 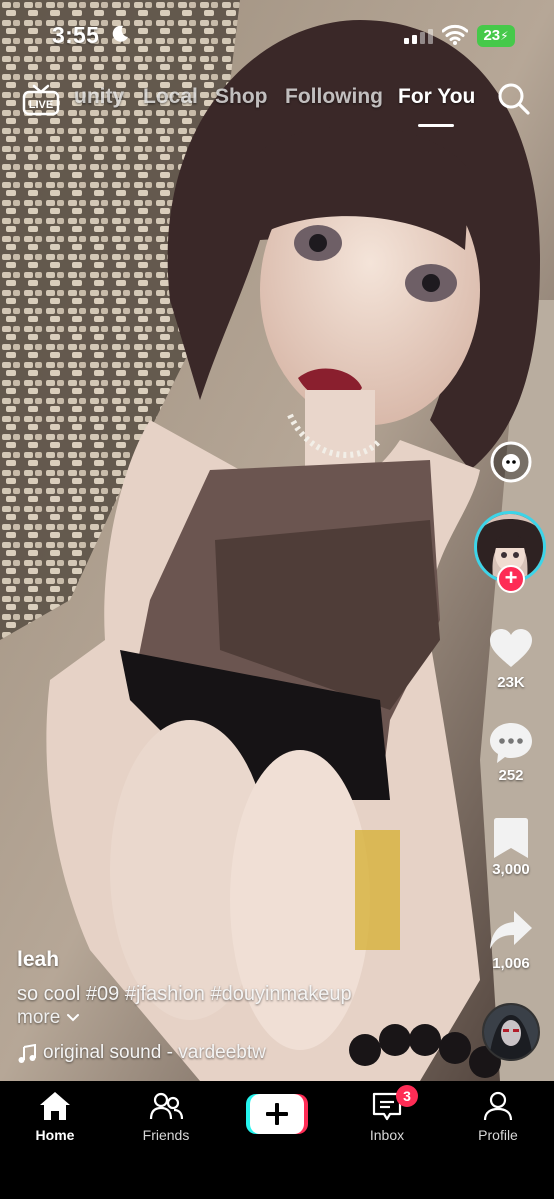 I want to click on music-note-icon, so click(x=27, y=1053).